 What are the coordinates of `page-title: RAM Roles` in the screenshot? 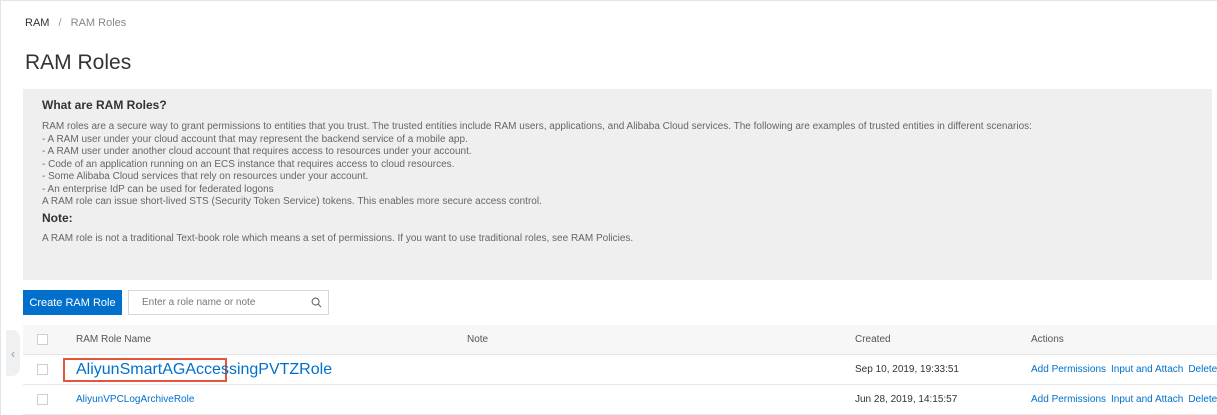 It's located at (78, 62).